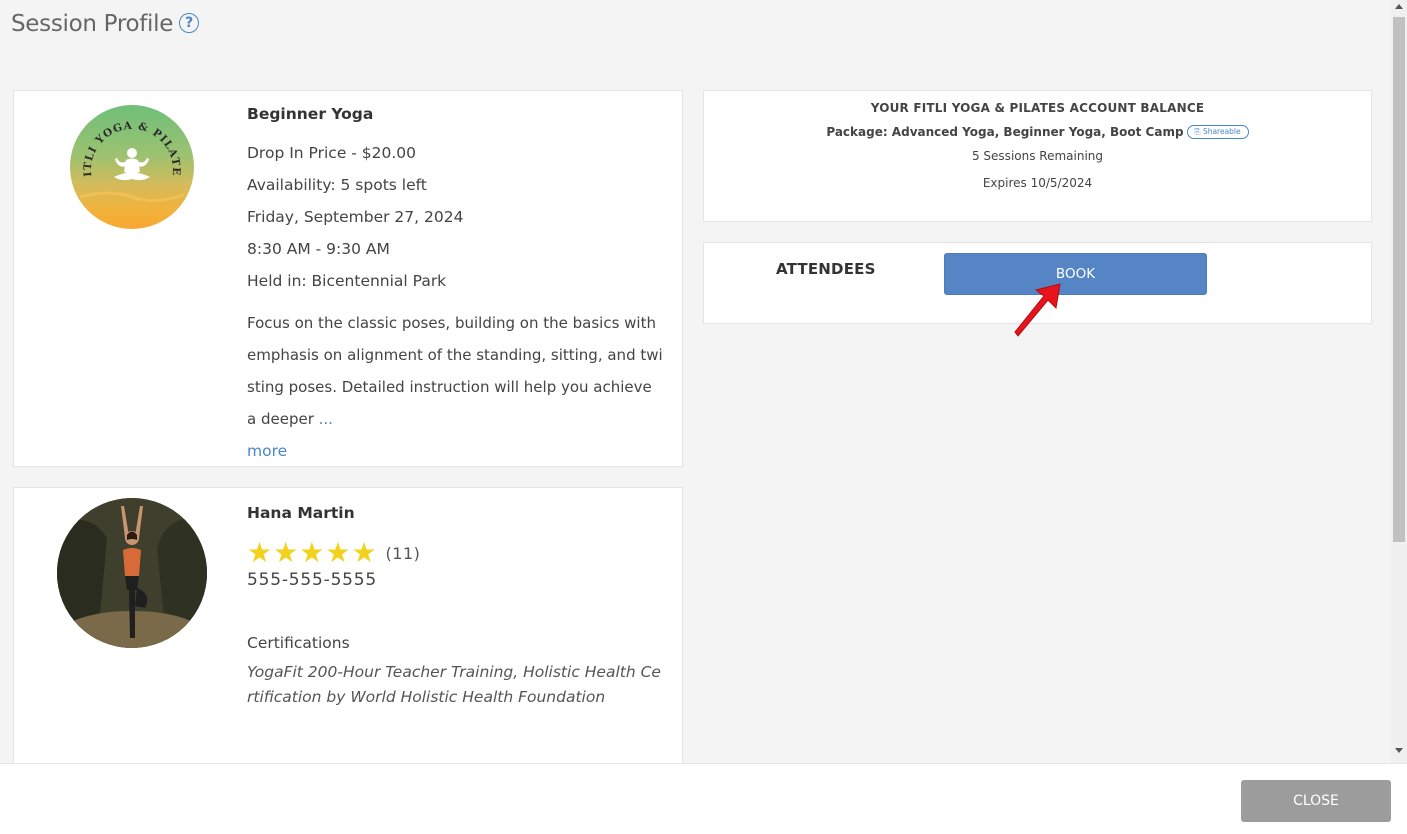 This screenshot has width=1407, height=834. I want to click on page-title-text: Session Profile, so click(92, 24).